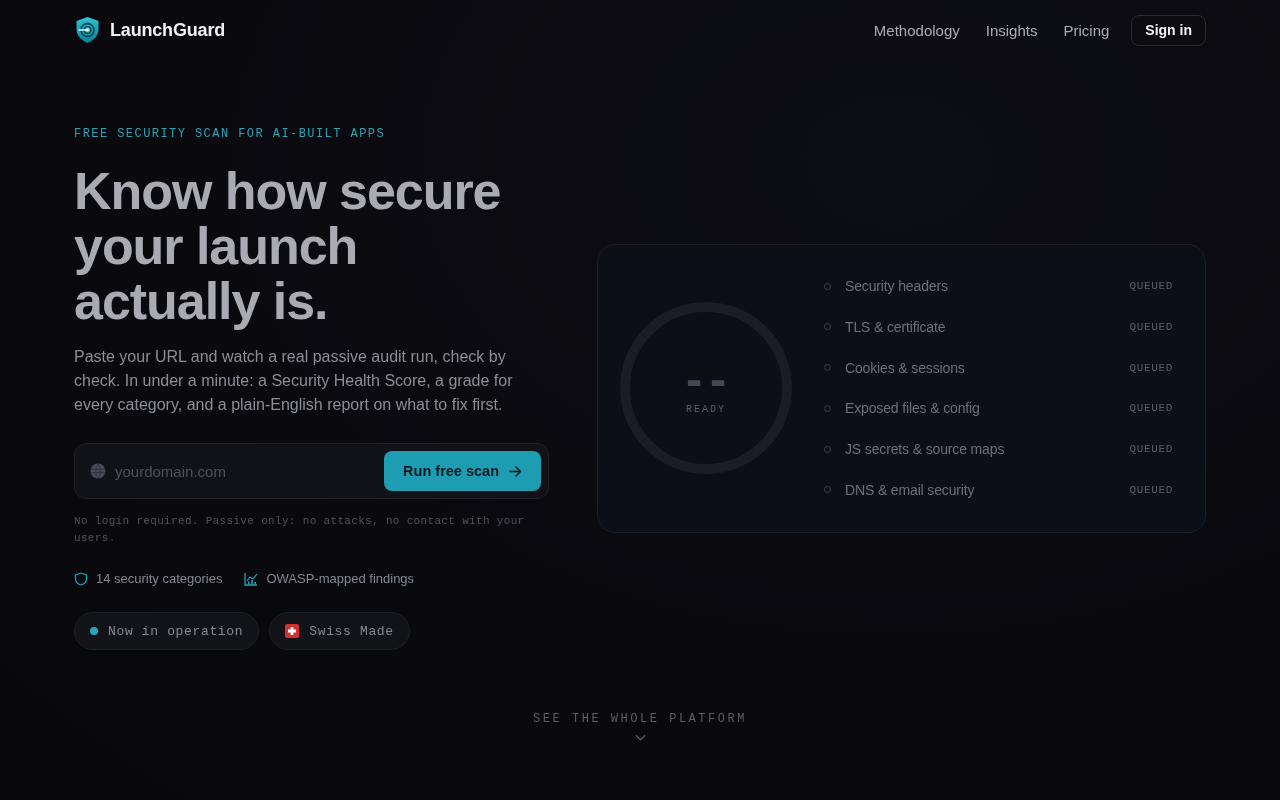 The image size is (1280, 800). I want to click on headline: Know how secure your launch actually is., so click(288, 246).